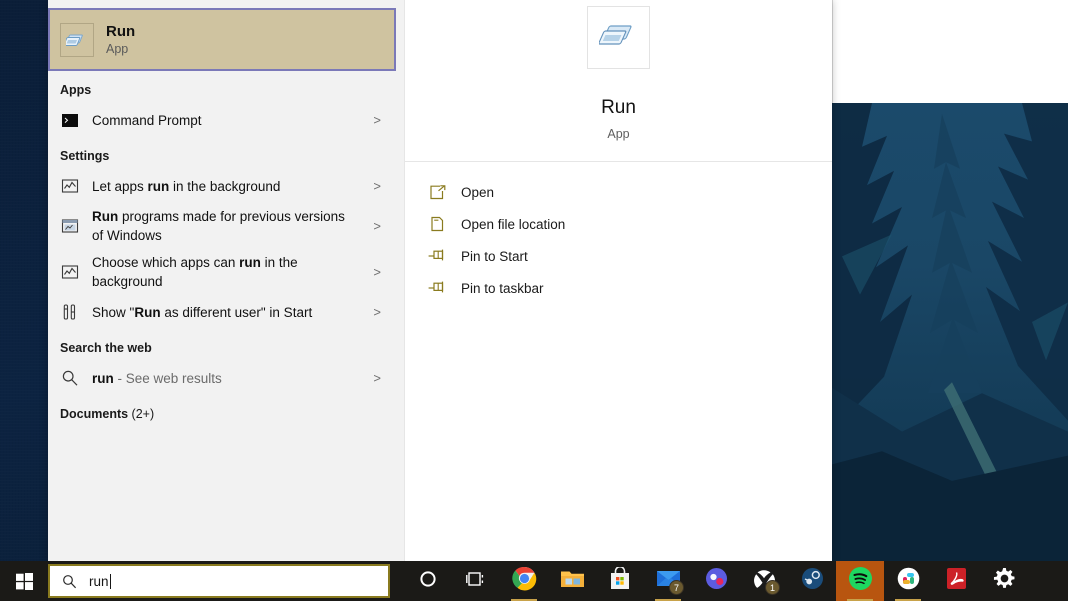  I want to click on group-header-settings: Settings, so click(226, 153).